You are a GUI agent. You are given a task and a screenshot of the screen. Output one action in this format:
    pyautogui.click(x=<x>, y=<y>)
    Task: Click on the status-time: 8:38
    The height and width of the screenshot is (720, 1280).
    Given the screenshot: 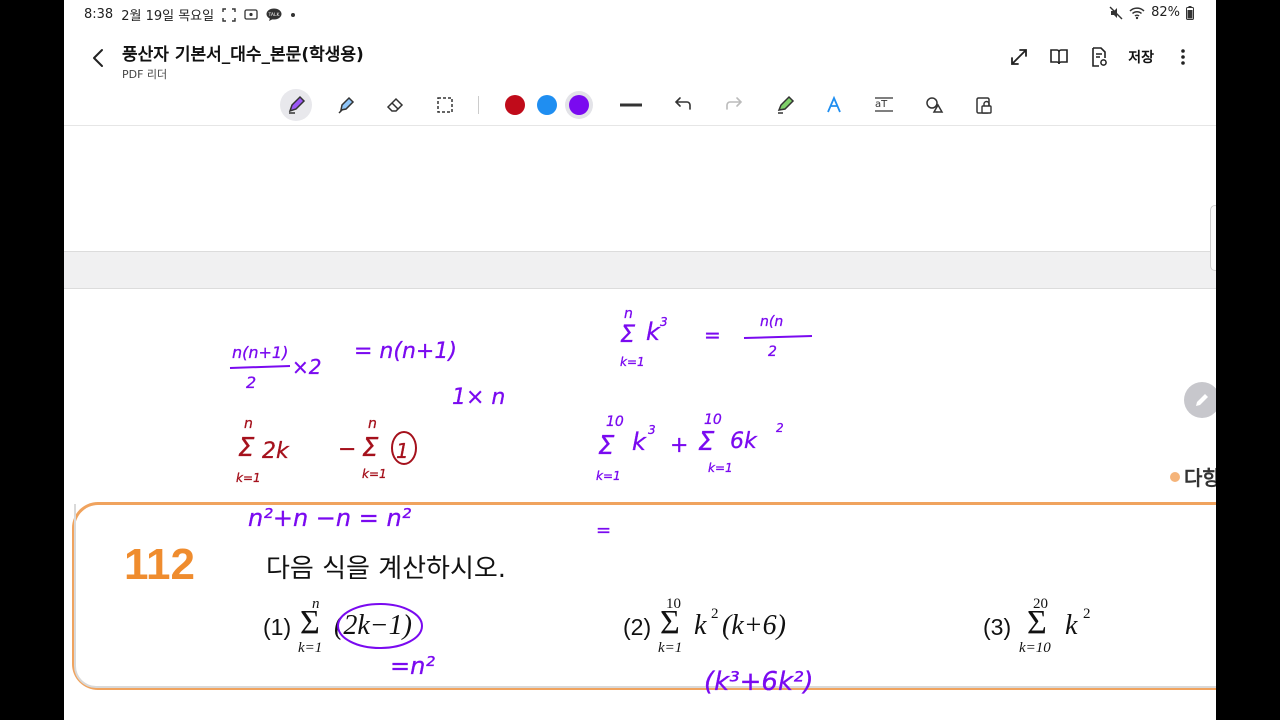 What is the action you would take?
    pyautogui.click(x=99, y=14)
    